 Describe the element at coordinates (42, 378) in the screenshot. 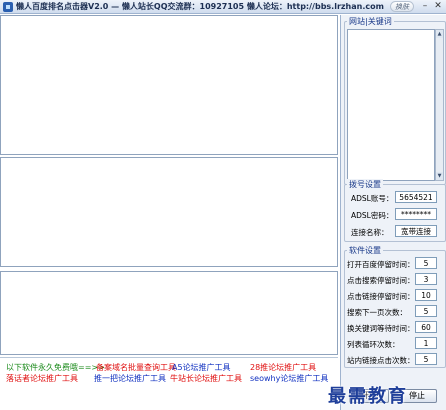

I see `link-luohuazhe-forum-tool: 落话者论坛推广工具` at that location.